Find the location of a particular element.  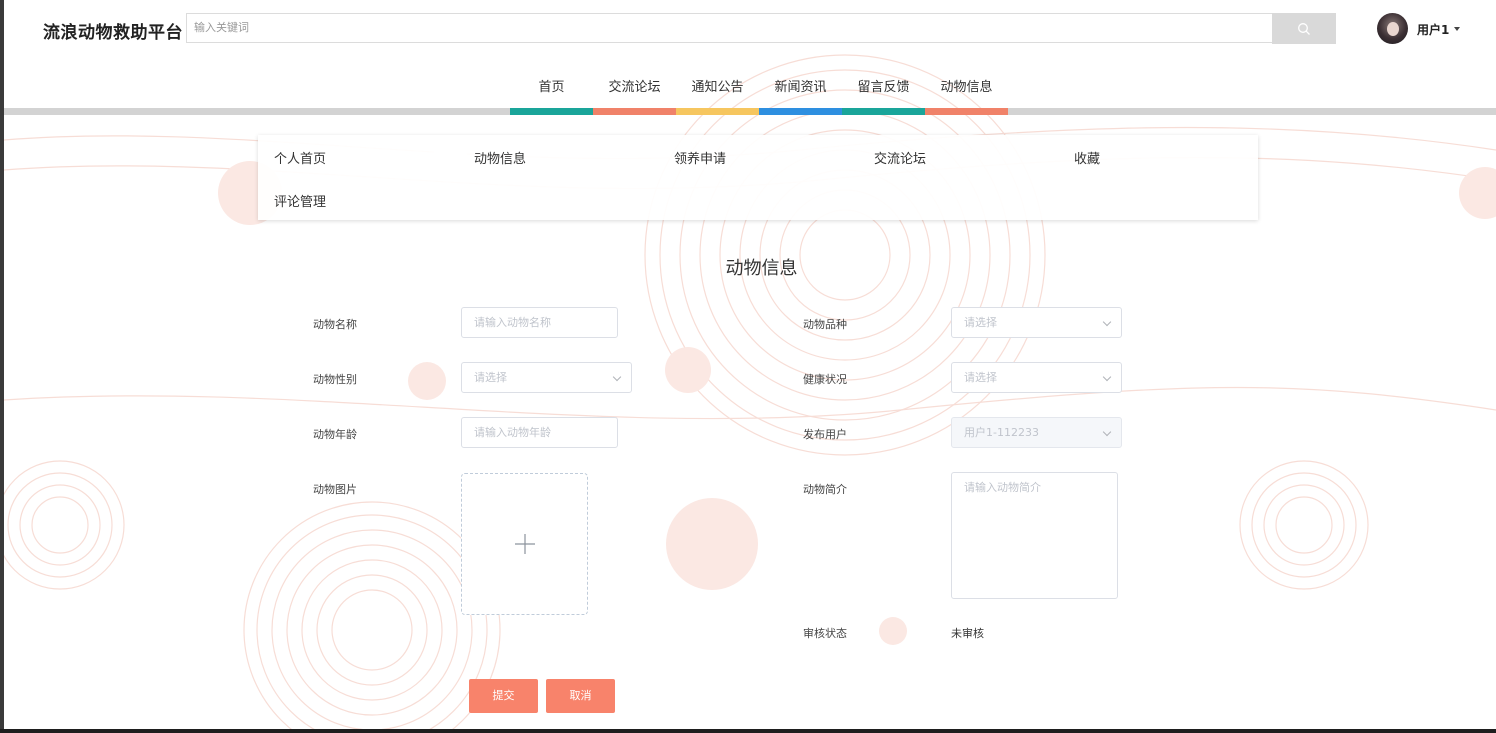

nav-forum: 交流论坛 is located at coordinates (634, 85).